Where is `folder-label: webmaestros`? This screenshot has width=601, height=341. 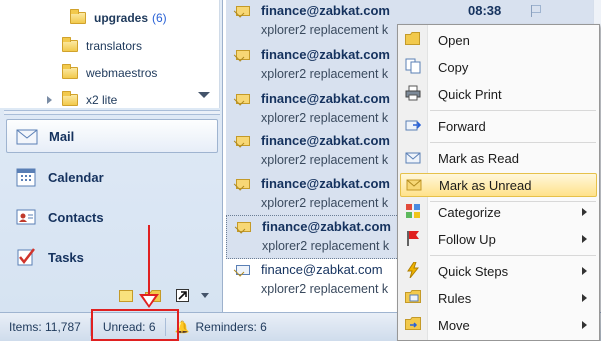
folder-label: webmaestros is located at coordinates (122, 73).